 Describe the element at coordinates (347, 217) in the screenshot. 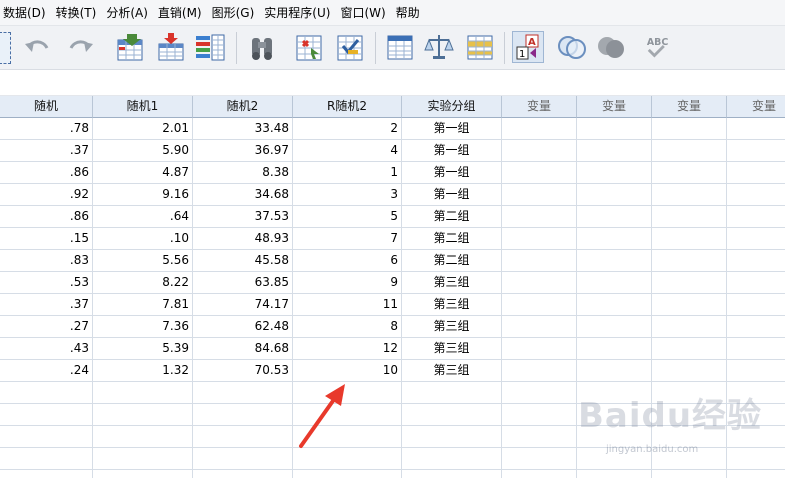

I see `table-cell: 5` at that location.